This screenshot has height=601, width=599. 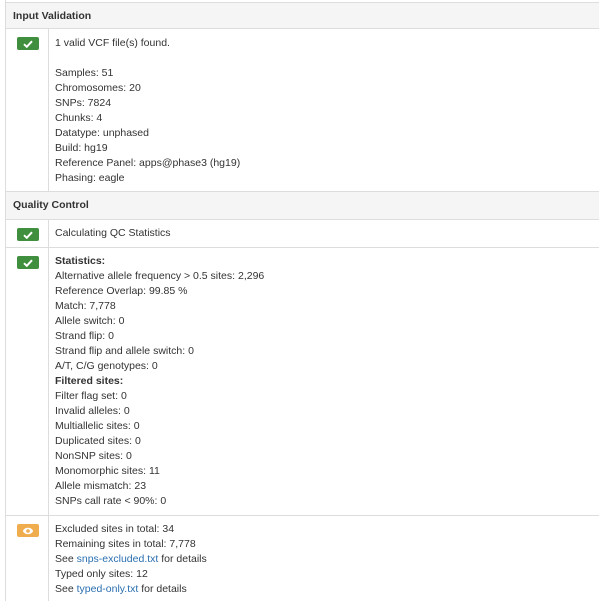 What do you see at coordinates (79, 118) in the screenshot?
I see `chunks-text: Chunks: 4` at bounding box center [79, 118].